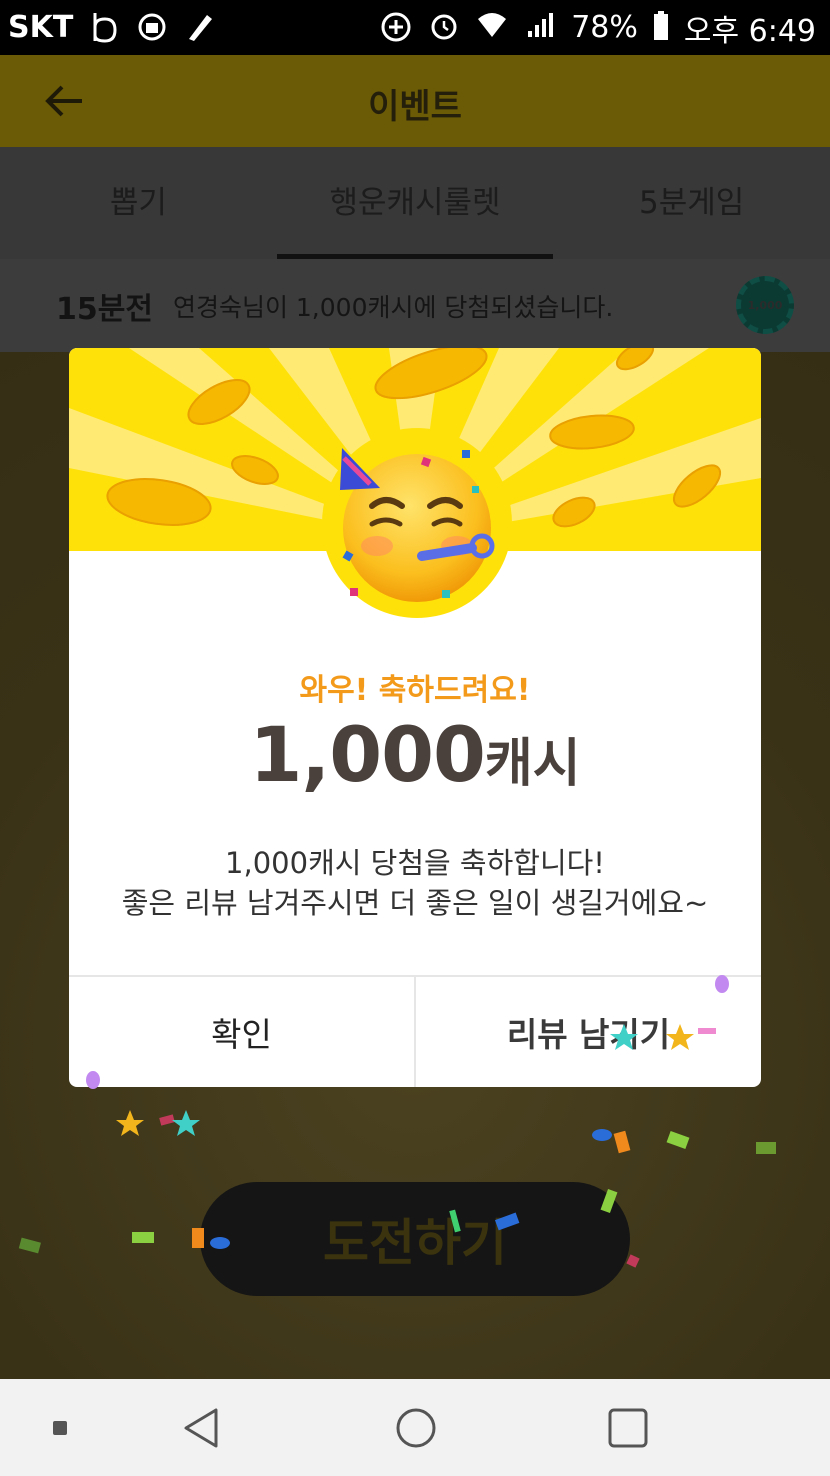  Describe the element at coordinates (104, 28) in the screenshot. I see `b-icon` at that location.